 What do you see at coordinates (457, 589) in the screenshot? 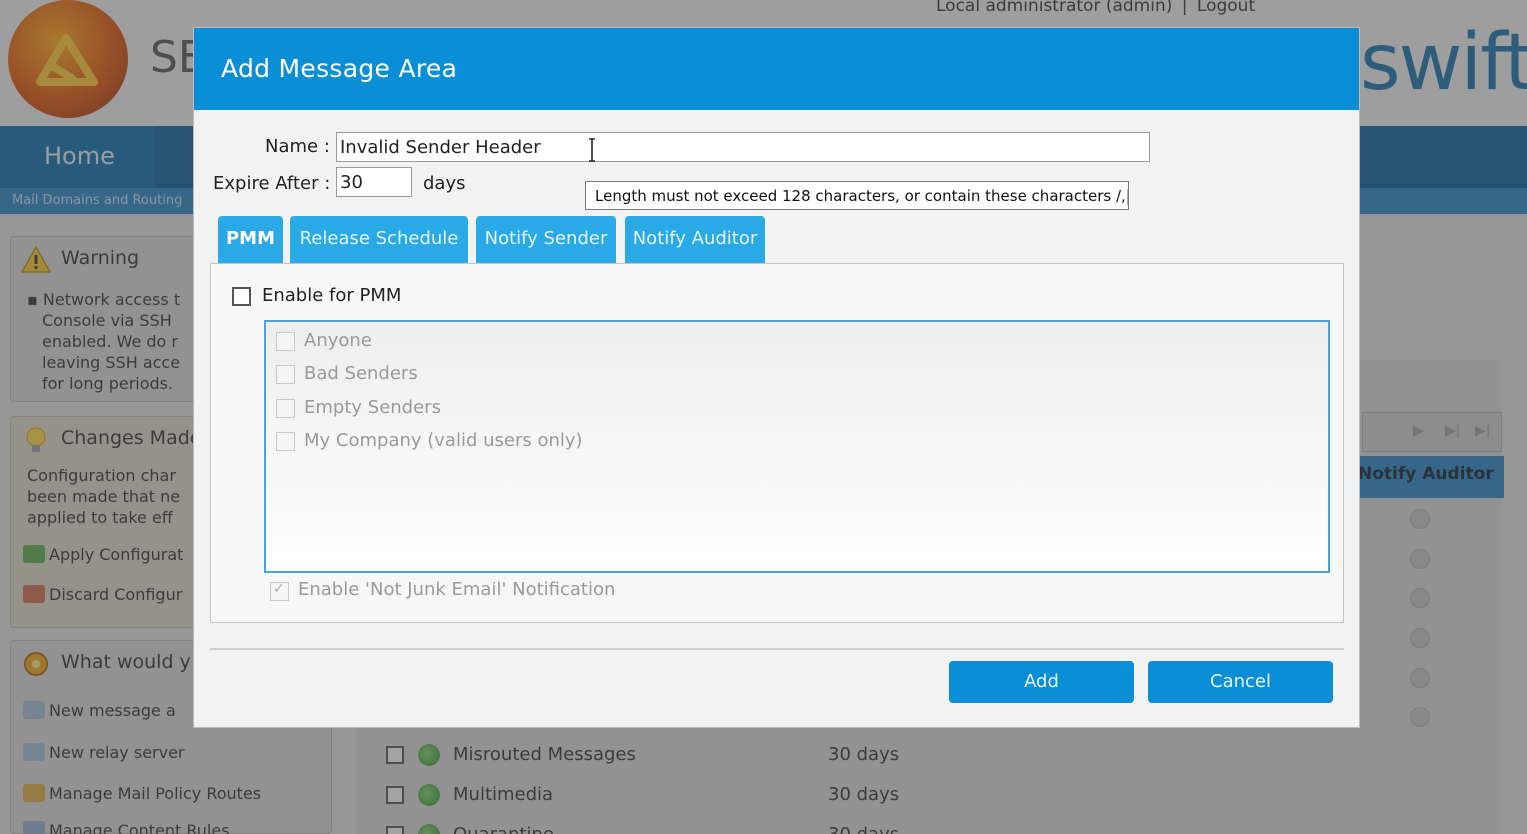
I see `not-junk-notification-label: Enable 'Not Junk Email' Notification` at bounding box center [457, 589].